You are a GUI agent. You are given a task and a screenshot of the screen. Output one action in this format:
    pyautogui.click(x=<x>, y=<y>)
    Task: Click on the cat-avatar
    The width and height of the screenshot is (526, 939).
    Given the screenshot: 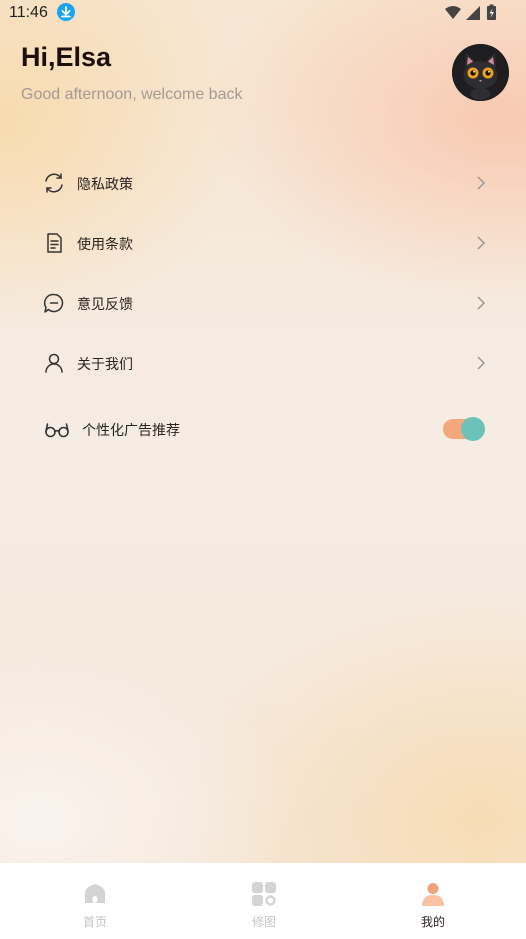 What is the action you would take?
    pyautogui.click(x=480, y=72)
    